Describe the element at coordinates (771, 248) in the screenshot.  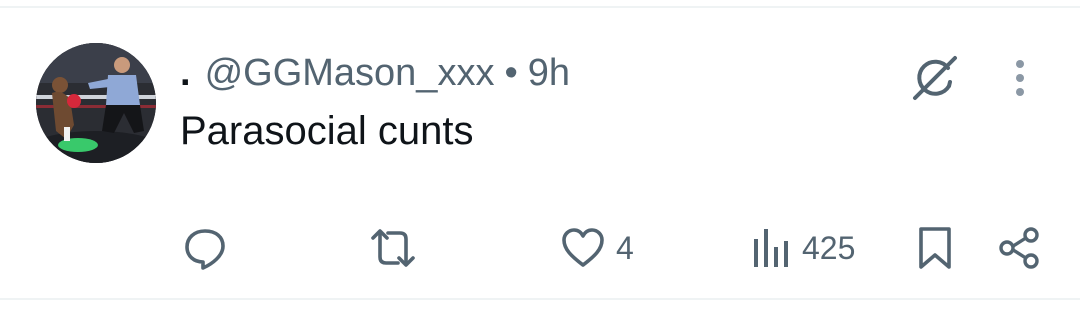
I see `views-icon` at that location.